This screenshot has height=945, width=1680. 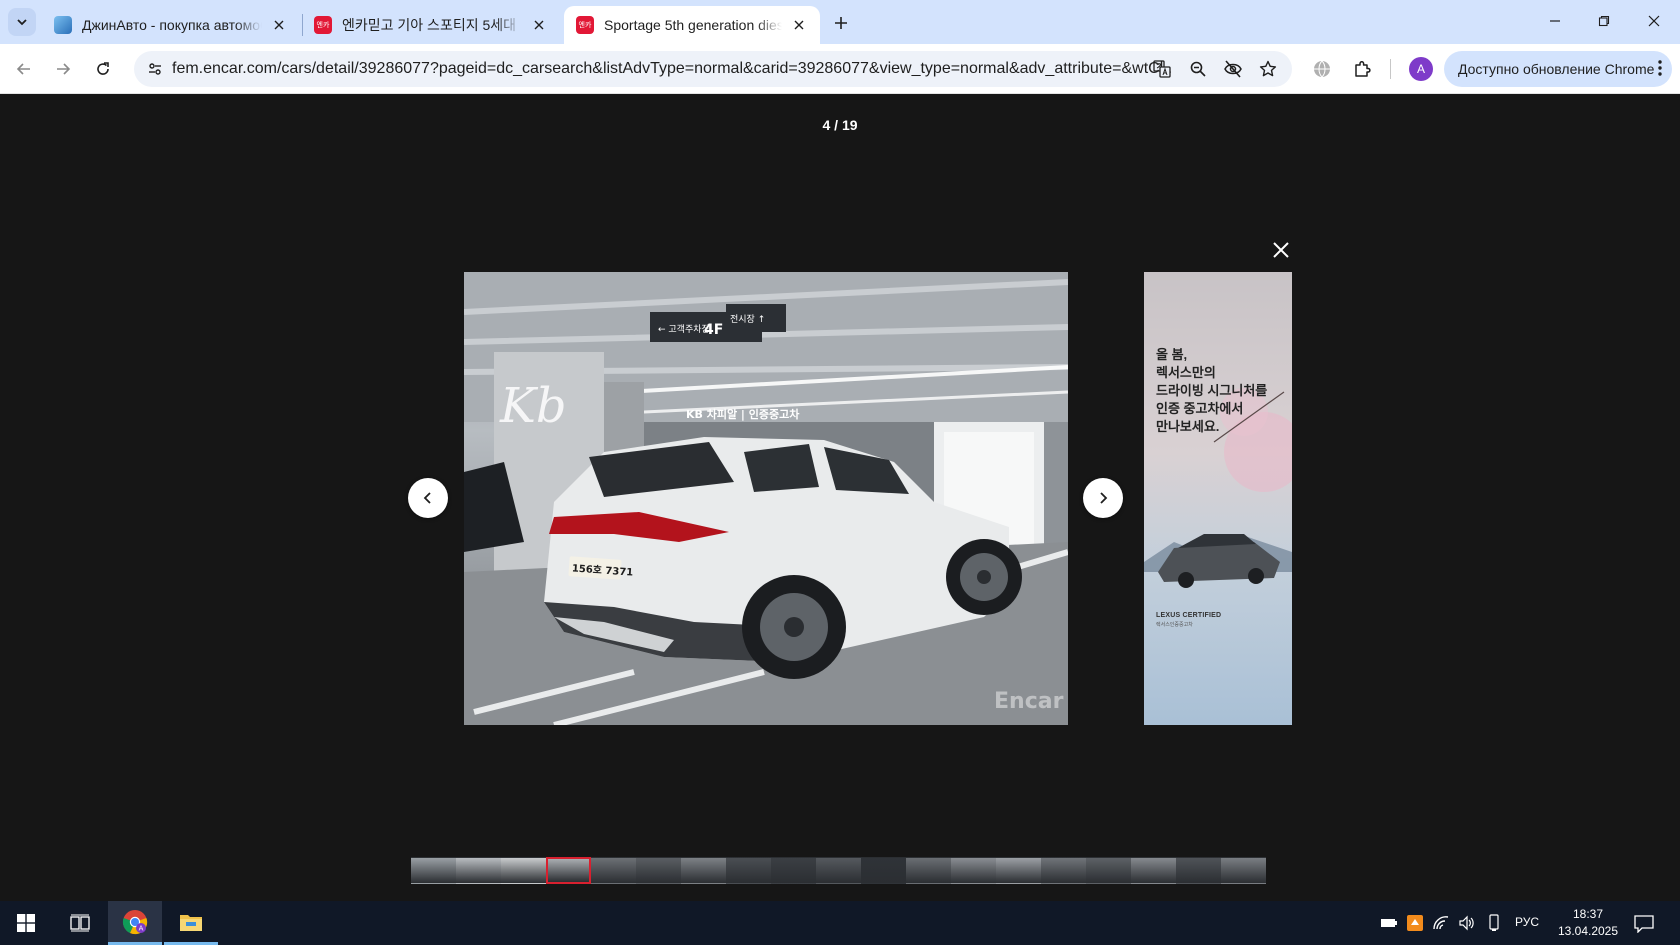 I want to click on new-tab-button, so click(x=841, y=23).